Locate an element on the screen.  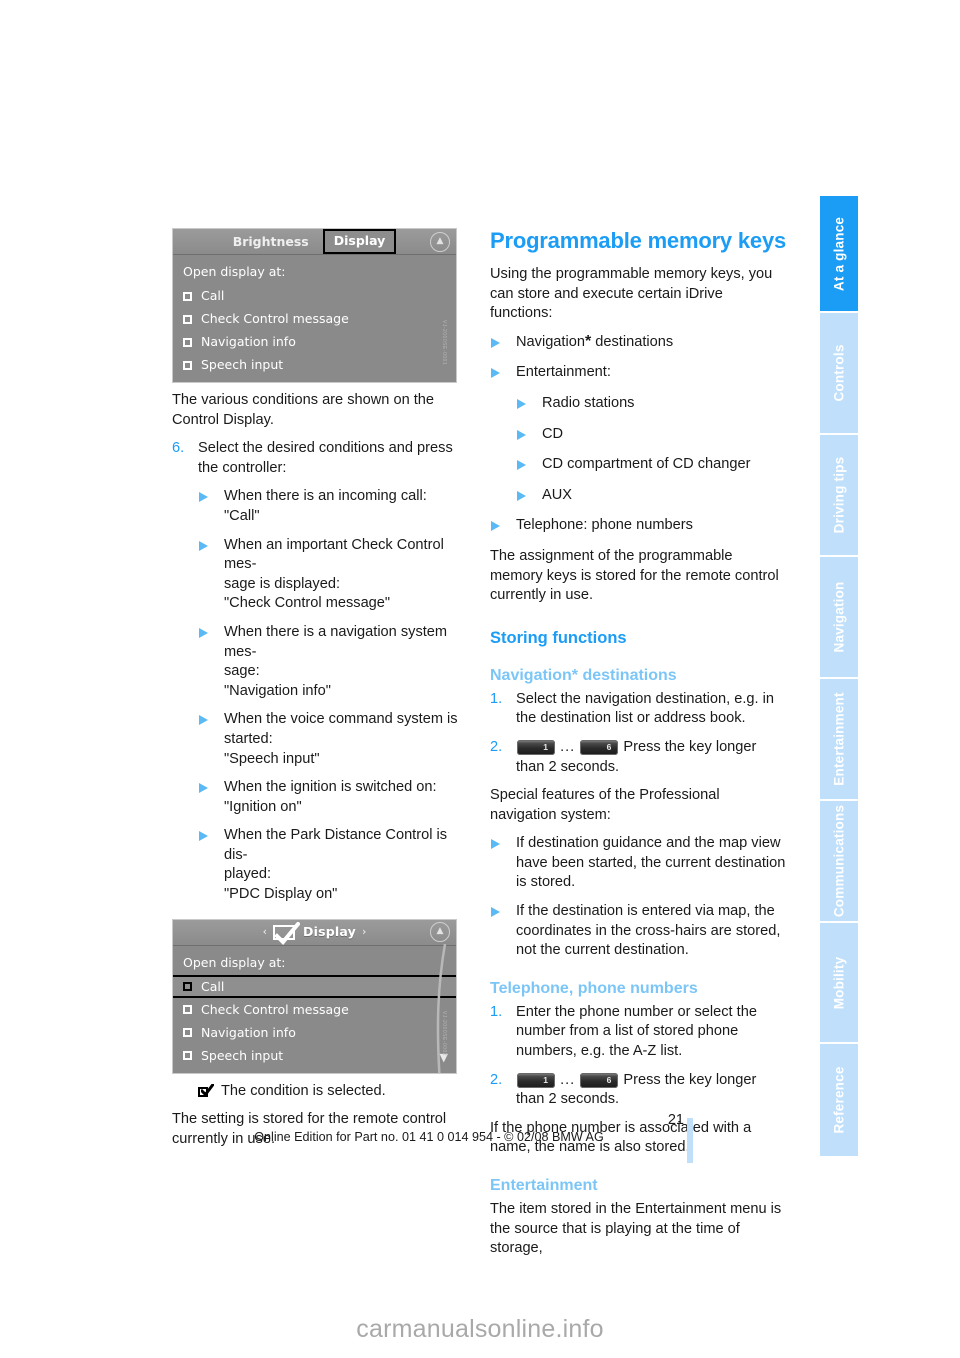
feature-bullet-navigation: Navigation* destinations is located at coordinates (639, 344).